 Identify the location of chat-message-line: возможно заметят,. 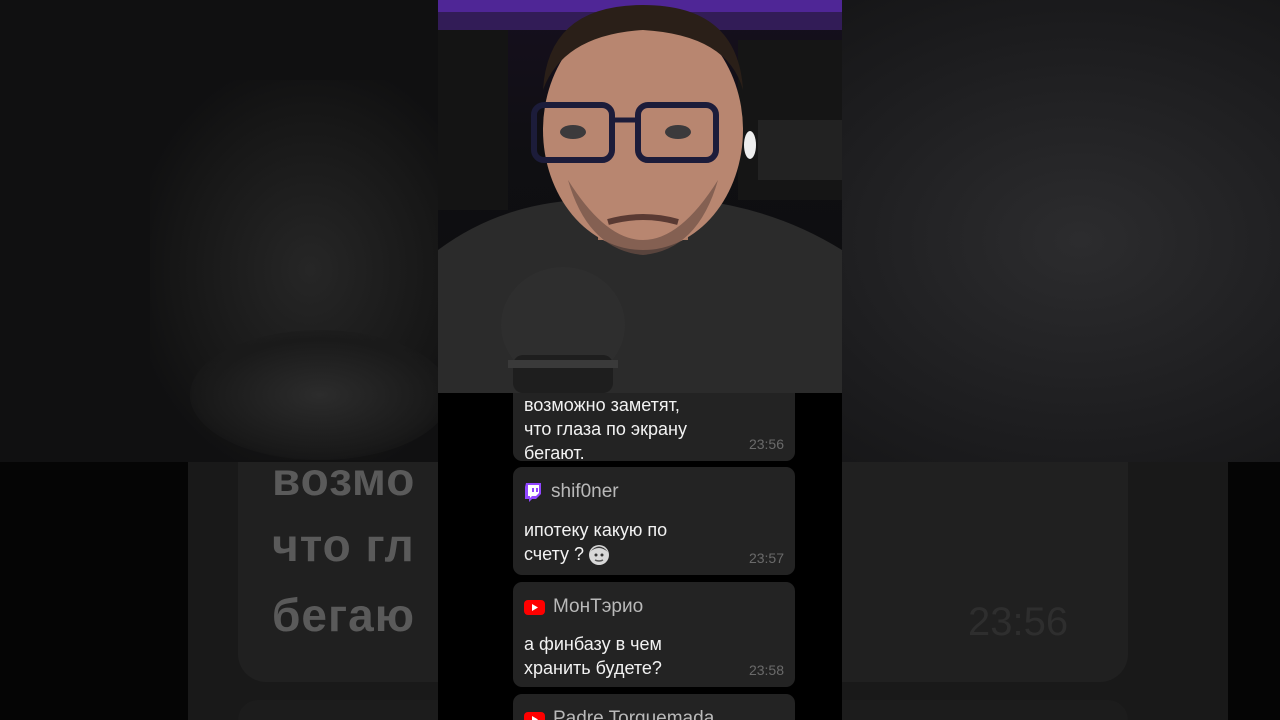
(602, 405).